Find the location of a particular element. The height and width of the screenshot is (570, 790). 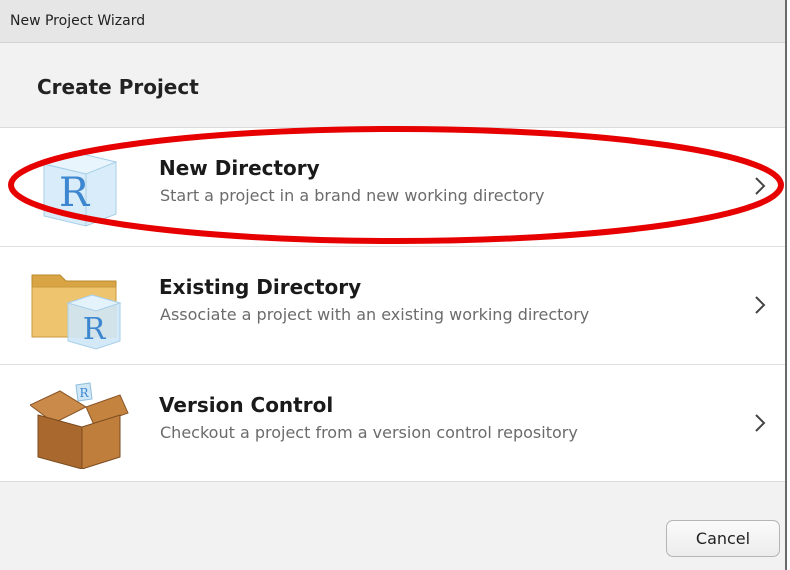

page-title: Create Project is located at coordinates (118, 87).